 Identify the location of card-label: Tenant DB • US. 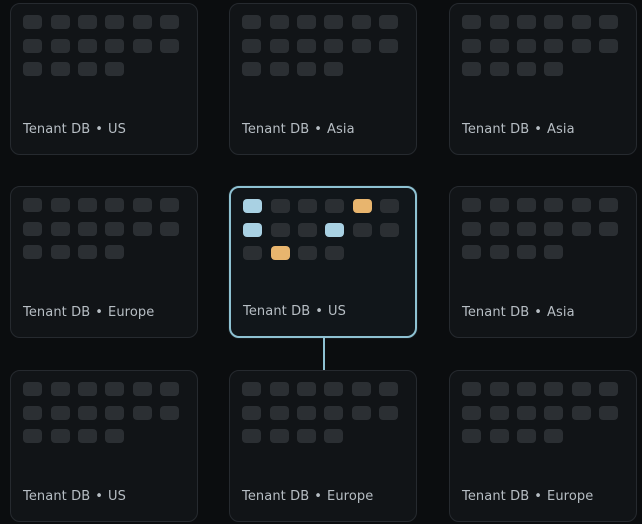
(74, 496).